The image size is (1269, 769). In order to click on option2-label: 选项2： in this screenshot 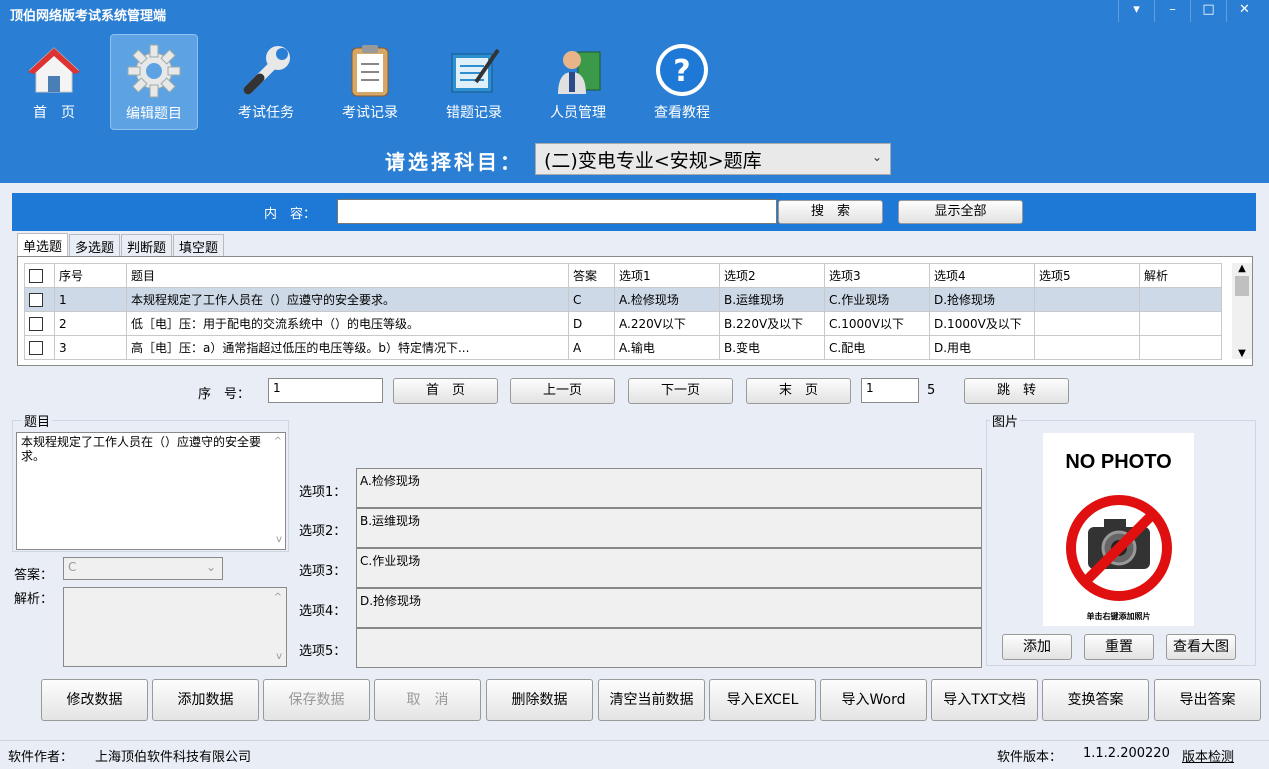, I will do `click(323, 531)`.